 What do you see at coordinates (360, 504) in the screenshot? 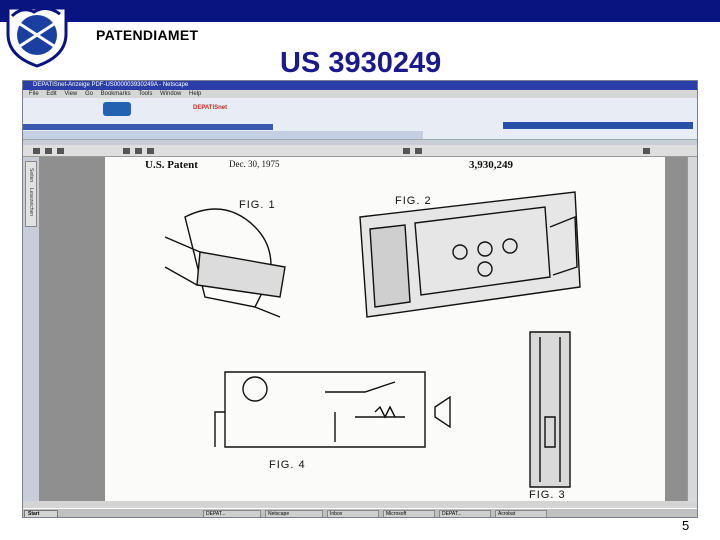
I see `status-bar` at bounding box center [360, 504].